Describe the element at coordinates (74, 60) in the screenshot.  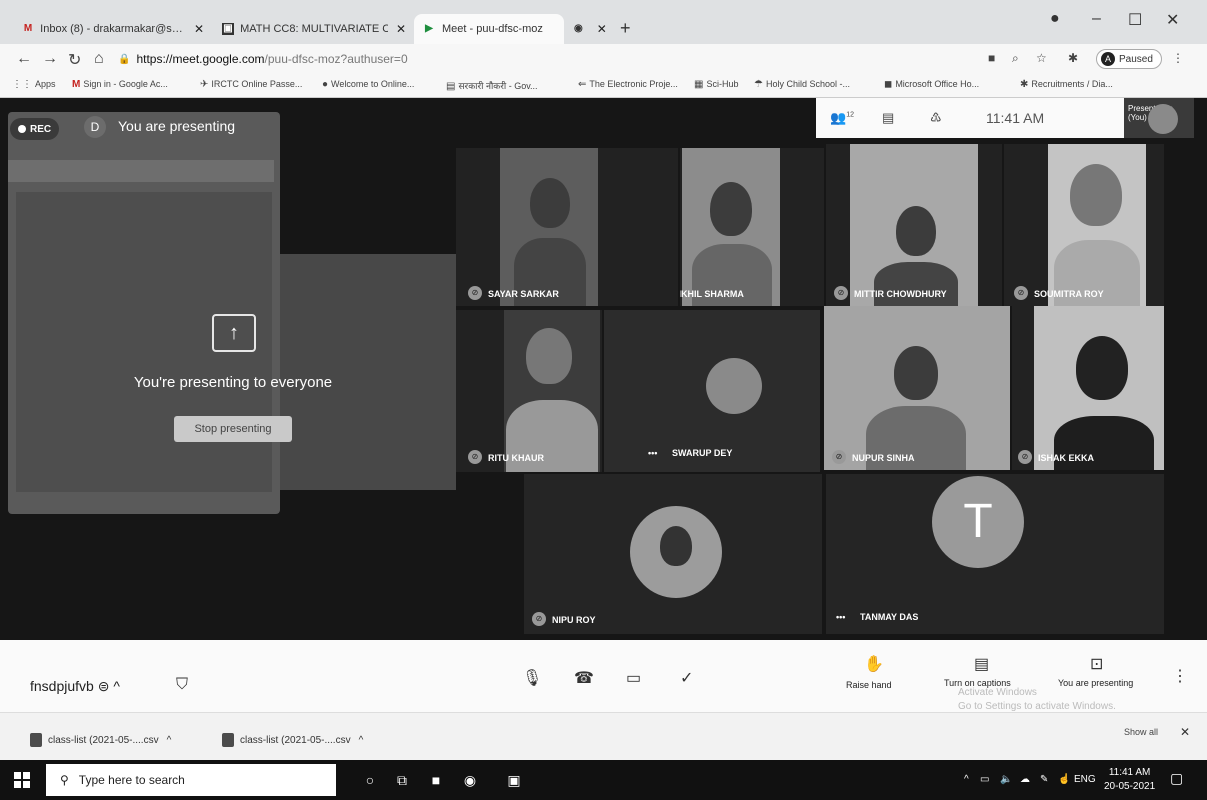
I see `reload-icon: ↻` at that location.